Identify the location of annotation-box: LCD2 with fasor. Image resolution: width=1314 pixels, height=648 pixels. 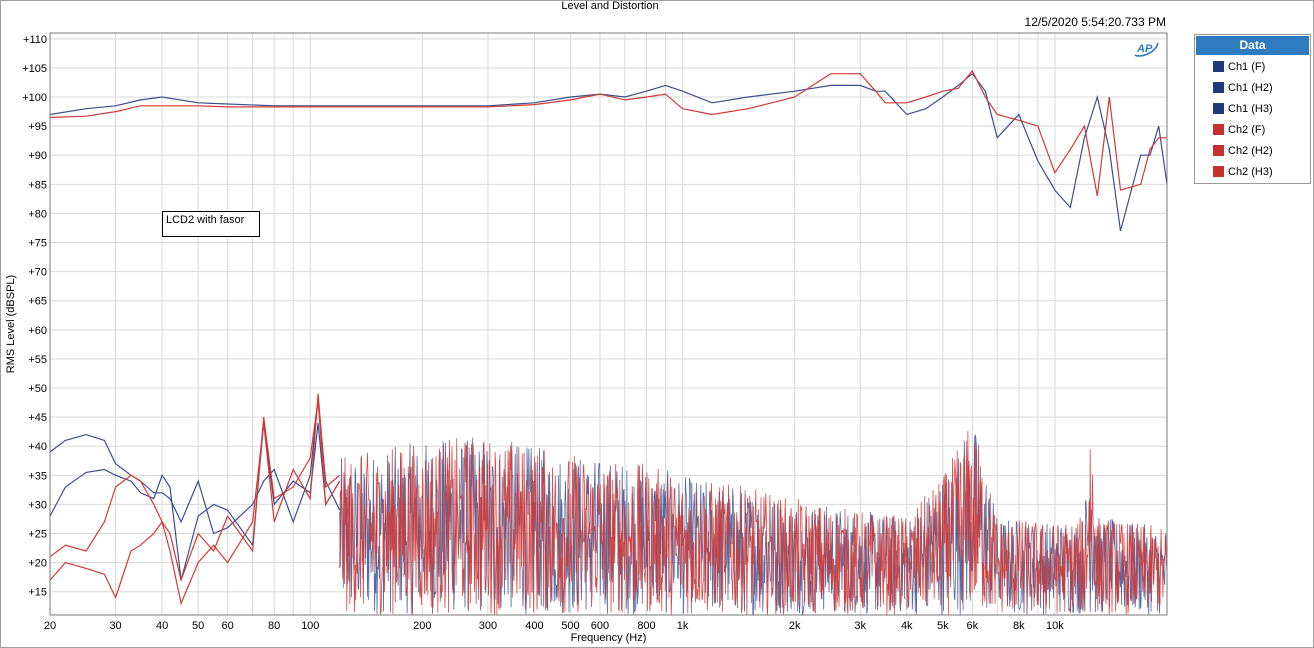
(211, 224).